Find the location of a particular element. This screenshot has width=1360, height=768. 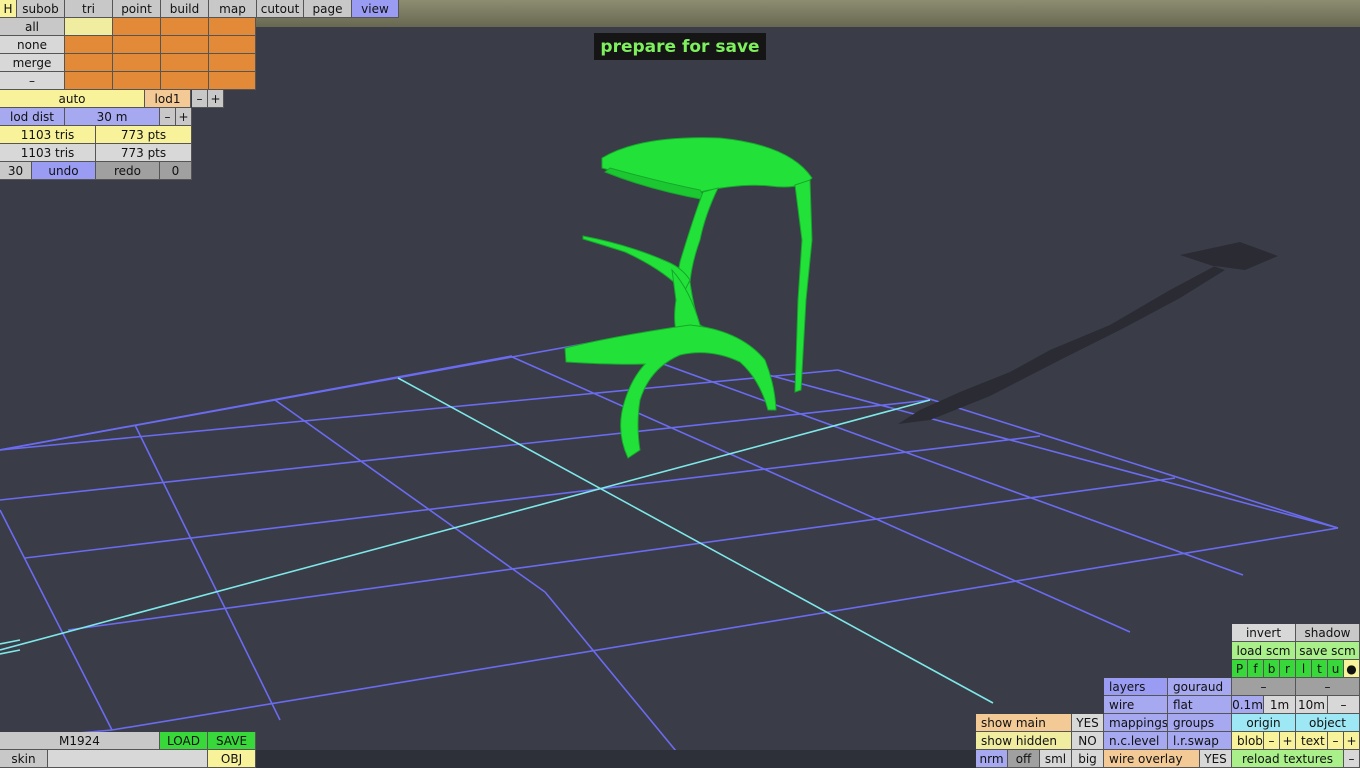

view-b-button: b is located at coordinates (1272, 669).